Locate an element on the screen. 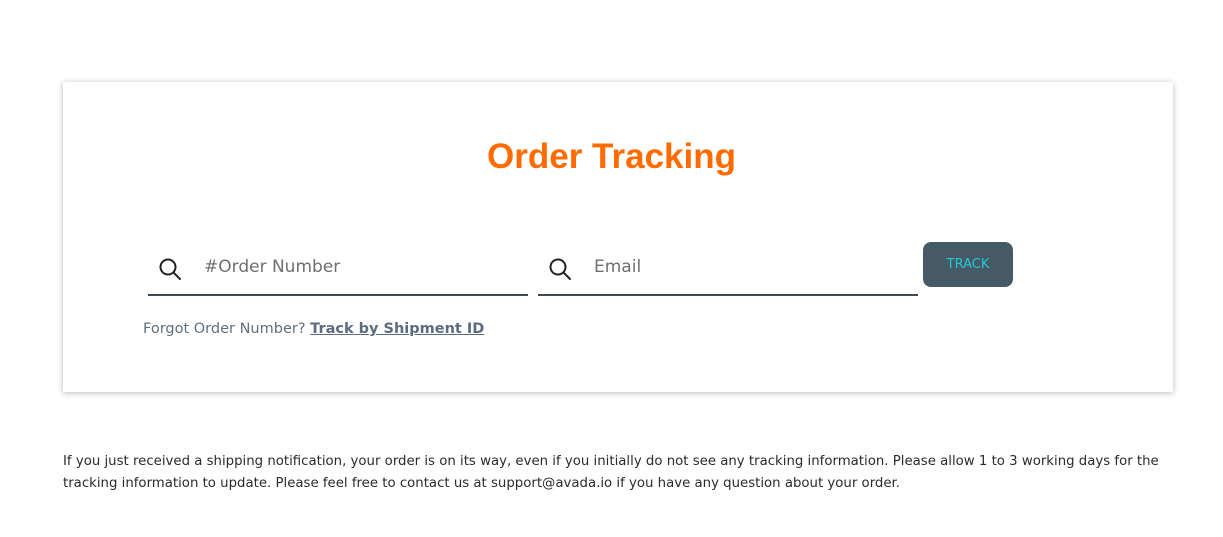 This screenshot has height=537, width=1223. forgot-order-number-text: Forgot Order Number? is located at coordinates (227, 329).